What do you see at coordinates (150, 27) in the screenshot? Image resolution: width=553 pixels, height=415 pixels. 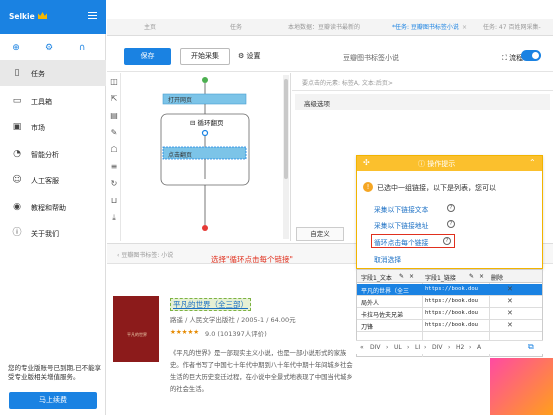 I see `tab-home: 主页` at bounding box center [150, 27].